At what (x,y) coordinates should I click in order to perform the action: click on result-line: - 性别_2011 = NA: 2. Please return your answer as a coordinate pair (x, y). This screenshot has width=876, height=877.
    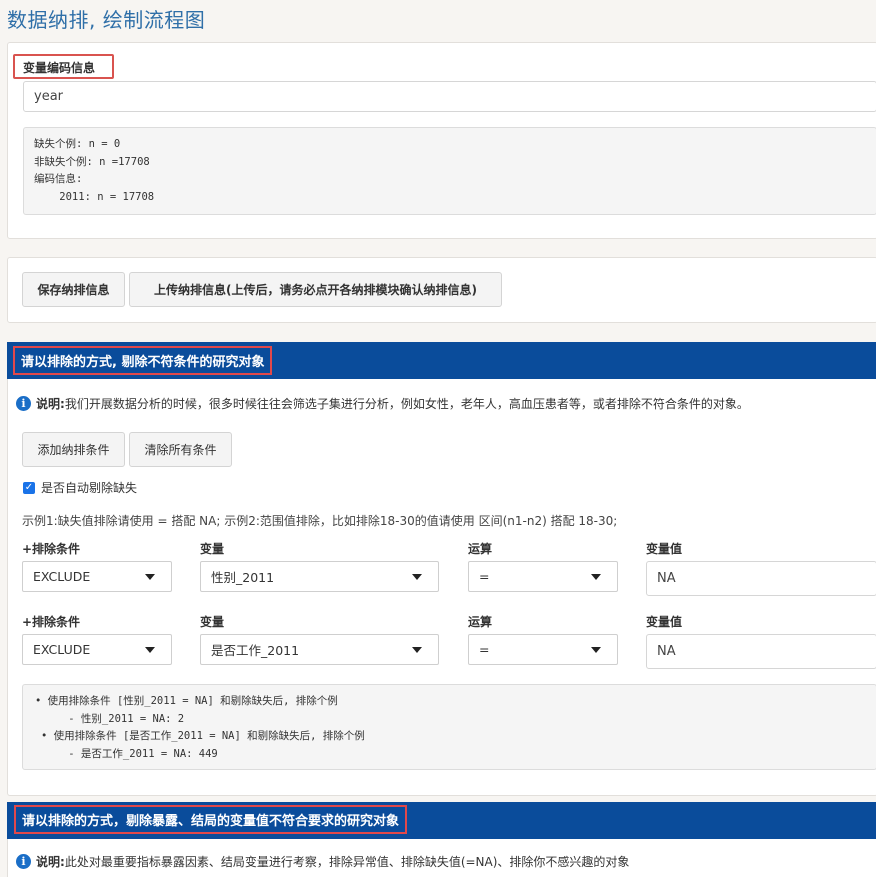
    Looking at the image, I should click on (114, 718).